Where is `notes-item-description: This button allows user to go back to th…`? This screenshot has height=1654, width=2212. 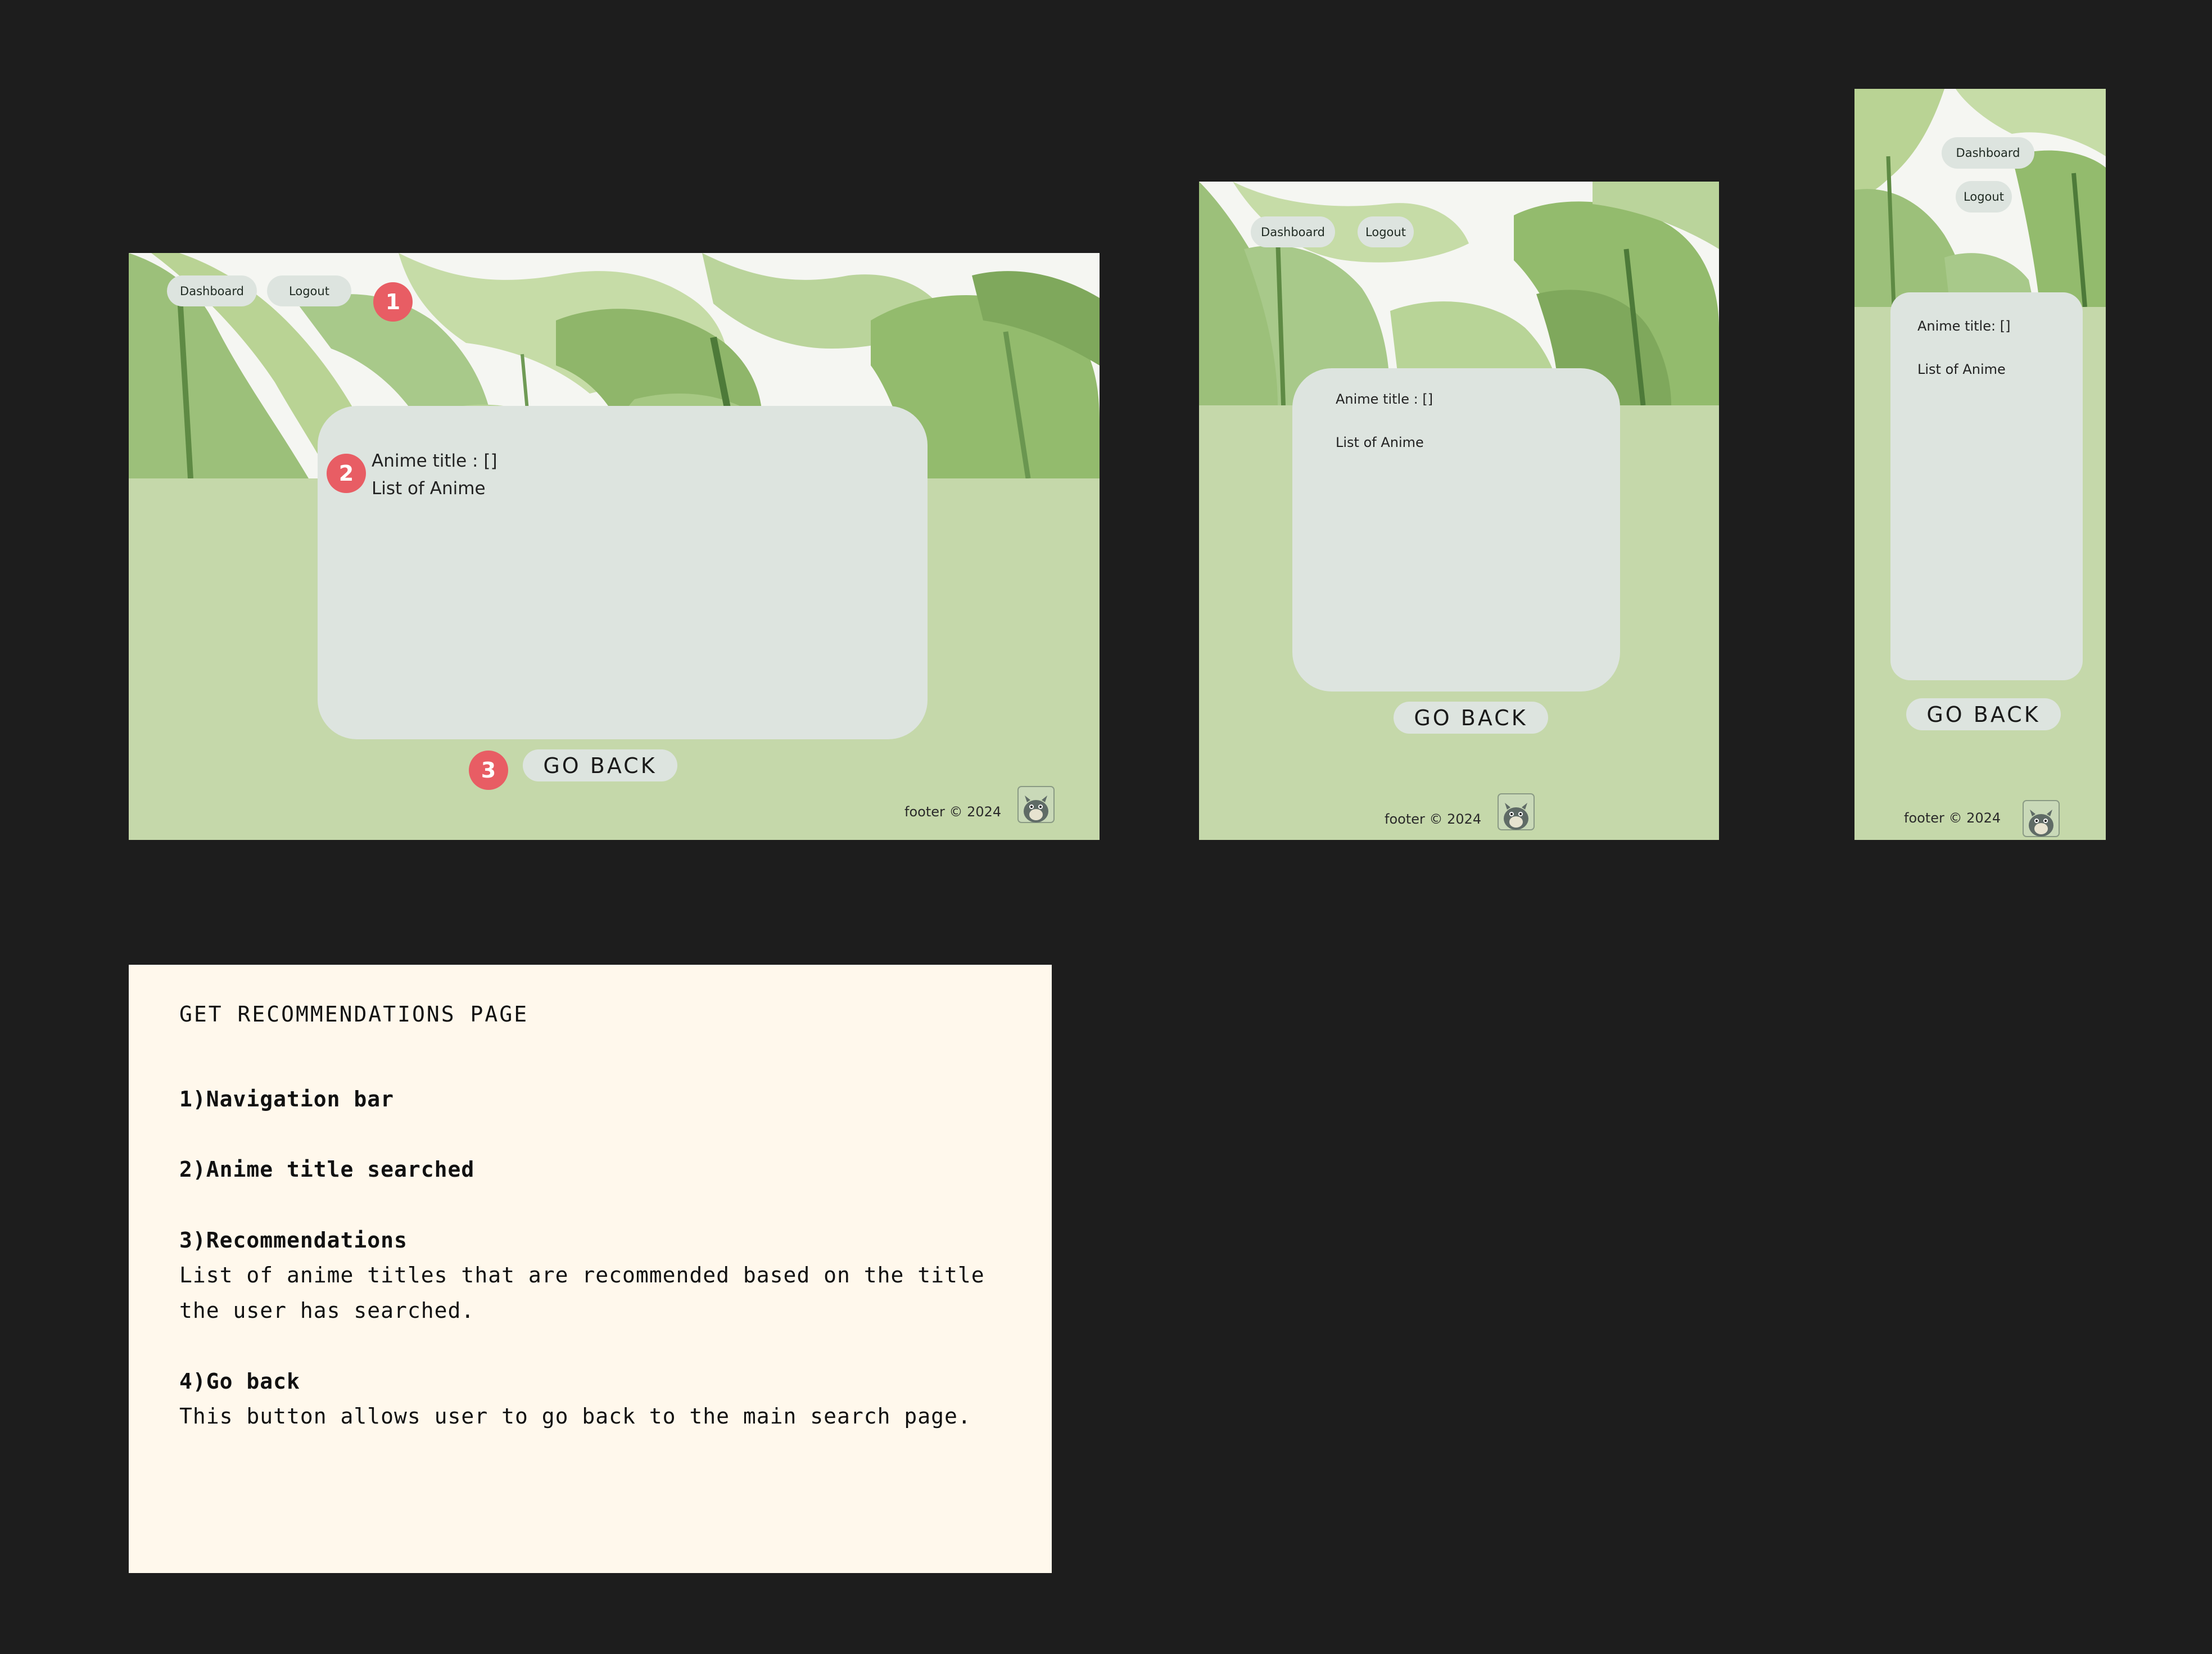
notes-item-description: This button allows user to go back to th… is located at coordinates (575, 1416).